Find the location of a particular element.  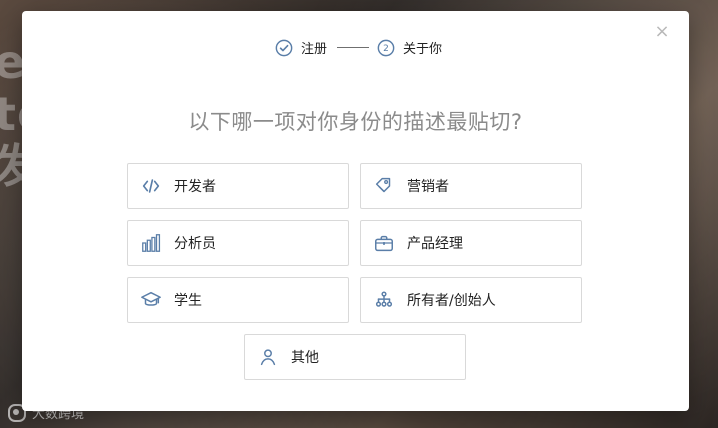

option-other: 其他 is located at coordinates (355, 357).